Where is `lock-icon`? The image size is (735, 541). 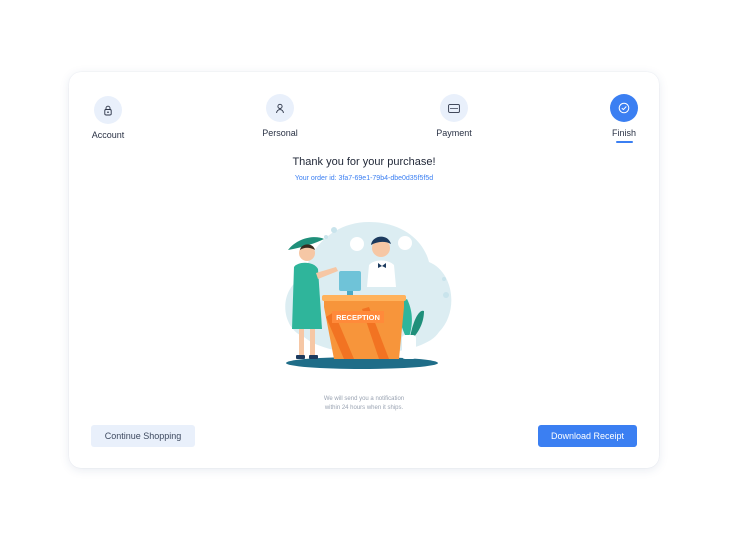 lock-icon is located at coordinates (108, 110).